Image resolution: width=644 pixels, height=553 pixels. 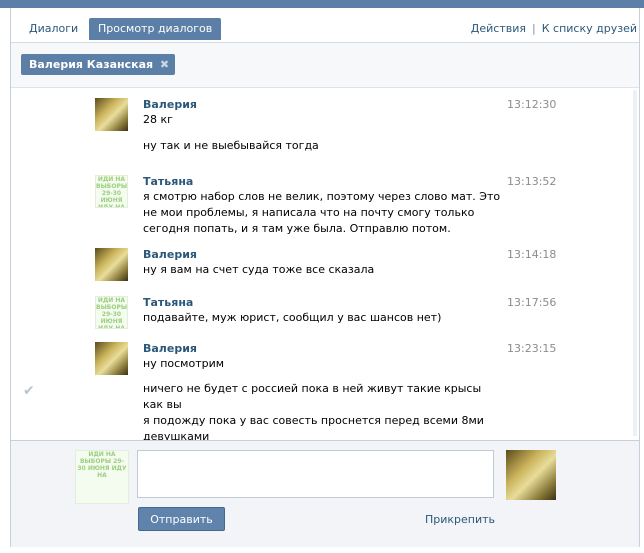 What do you see at coordinates (29, 391) in the screenshot?
I see `read-check-icon: ✔` at bounding box center [29, 391].